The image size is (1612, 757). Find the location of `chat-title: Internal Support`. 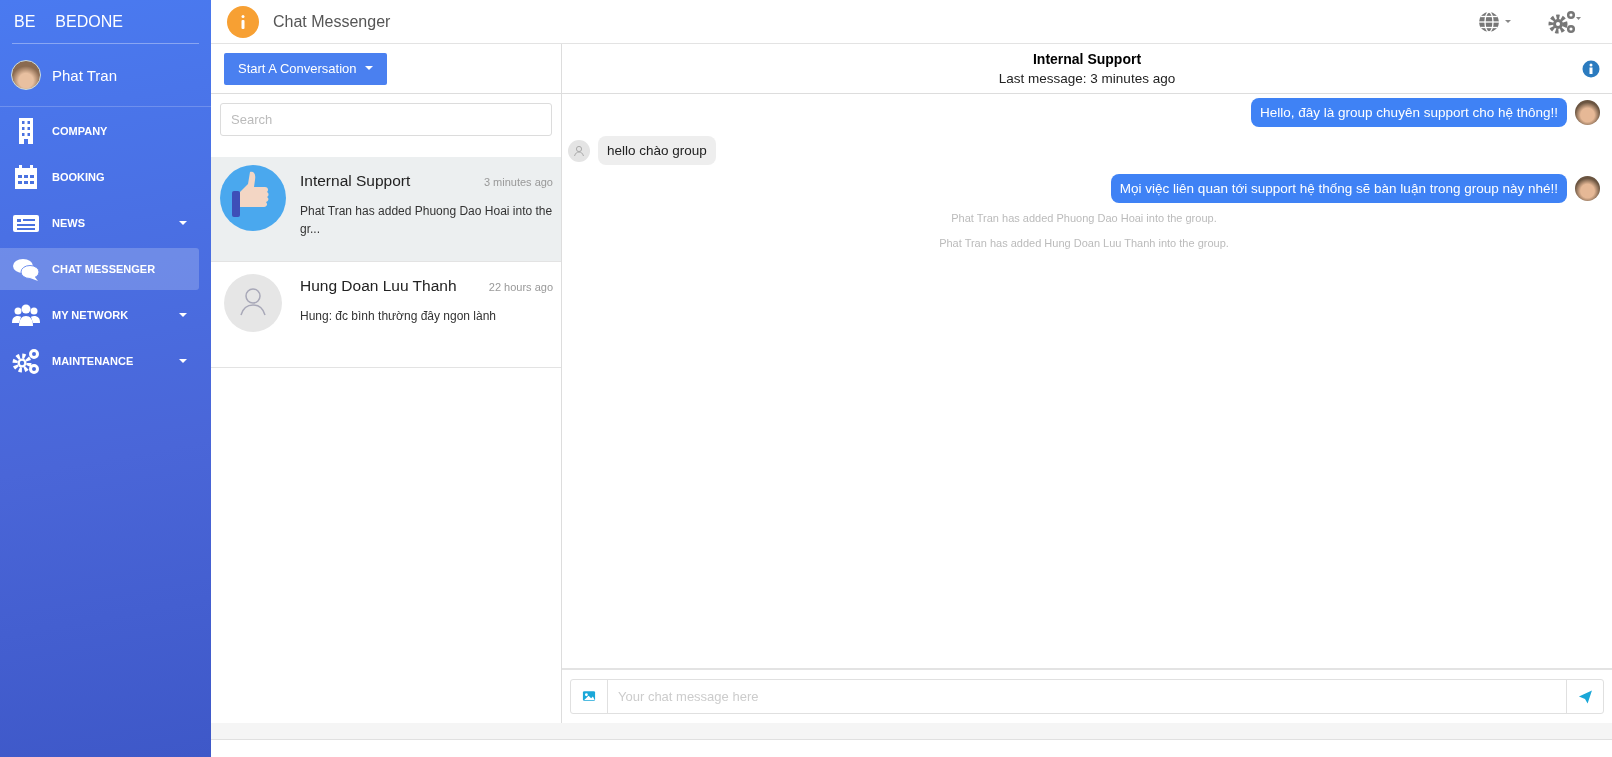

chat-title: Internal Support is located at coordinates (1087, 59).